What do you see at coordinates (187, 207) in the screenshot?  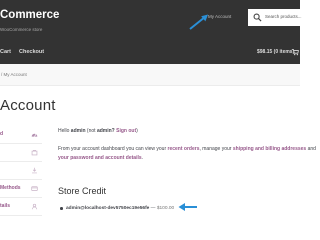 I see `annotation-arrow-icon` at bounding box center [187, 207].